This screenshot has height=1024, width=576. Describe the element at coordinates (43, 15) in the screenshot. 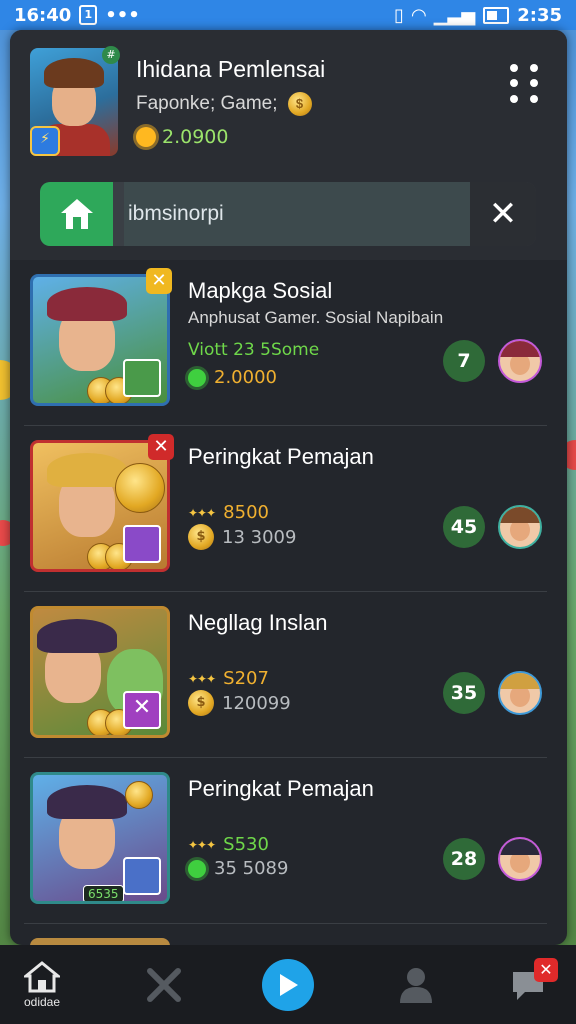

I see `status-time-left: 16:40` at that location.